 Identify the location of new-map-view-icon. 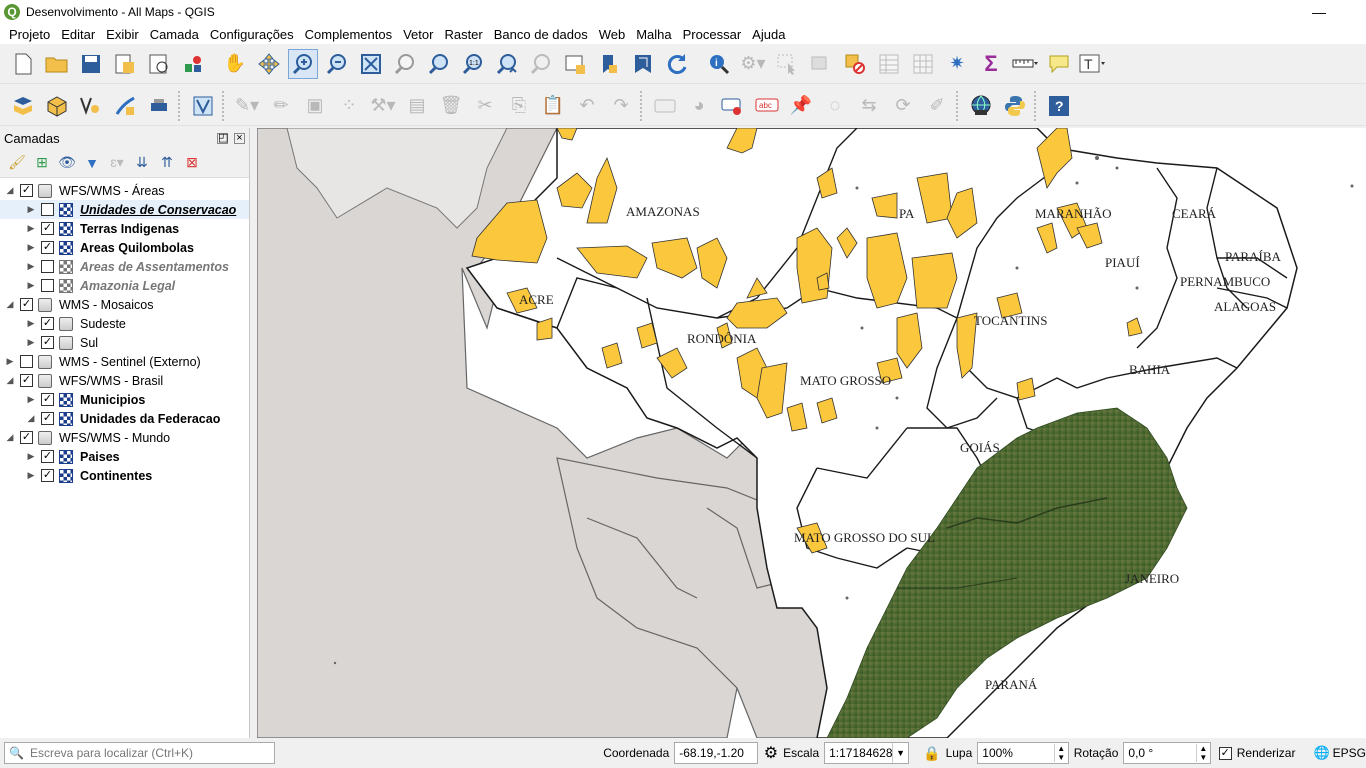
(575, 64).